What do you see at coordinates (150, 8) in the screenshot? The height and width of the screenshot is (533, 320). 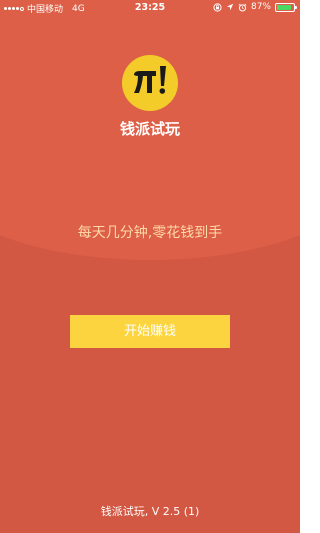 I see `status-bar: 中国移动 4G 23:25 87%` at bounding box center [150, 8].